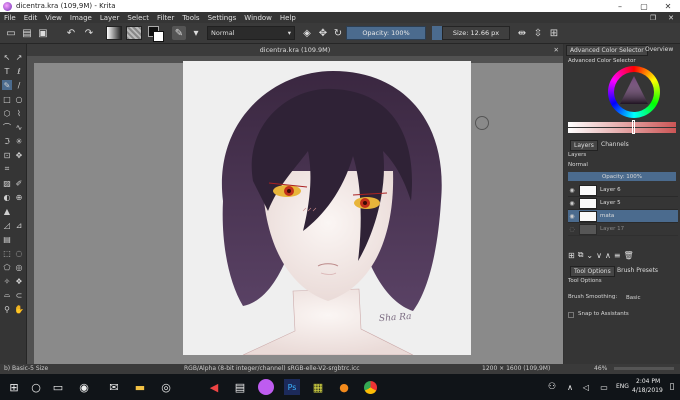 The width and height of the screenshot is (680, 400). What do you see at coordinates (7, 197) in the screenshot?
I see `colorize-mask-icon: ◐` at bounding box center [7, 197].